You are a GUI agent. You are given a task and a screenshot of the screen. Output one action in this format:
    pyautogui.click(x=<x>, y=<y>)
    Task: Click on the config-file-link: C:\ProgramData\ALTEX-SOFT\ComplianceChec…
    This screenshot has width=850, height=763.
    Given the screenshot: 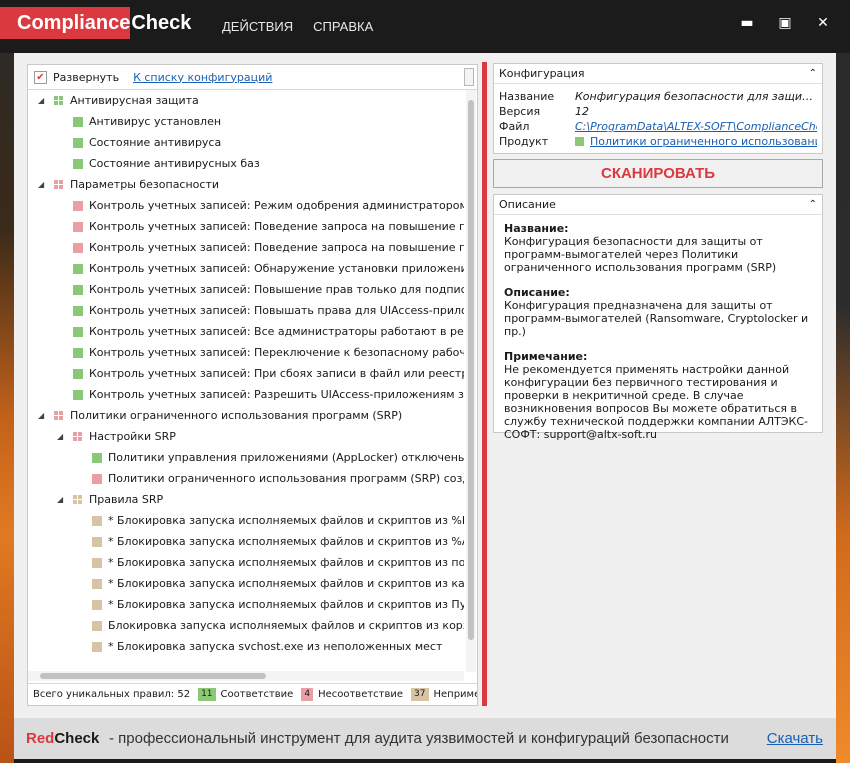 What is the action you would take?
    pyautogui.click(x=696, y=126)
    